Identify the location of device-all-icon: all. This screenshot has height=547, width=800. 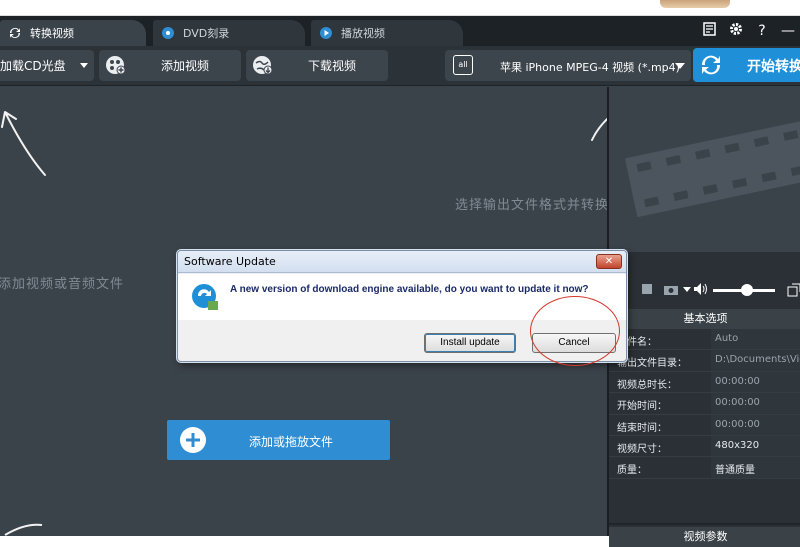
(463, 65).